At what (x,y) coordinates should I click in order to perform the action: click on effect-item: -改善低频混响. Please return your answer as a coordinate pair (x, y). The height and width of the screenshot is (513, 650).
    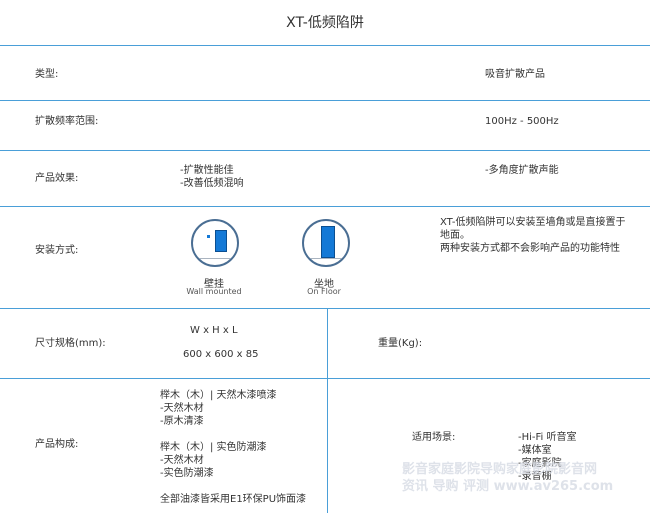
    Looking at the image, I should click on (212, 183).